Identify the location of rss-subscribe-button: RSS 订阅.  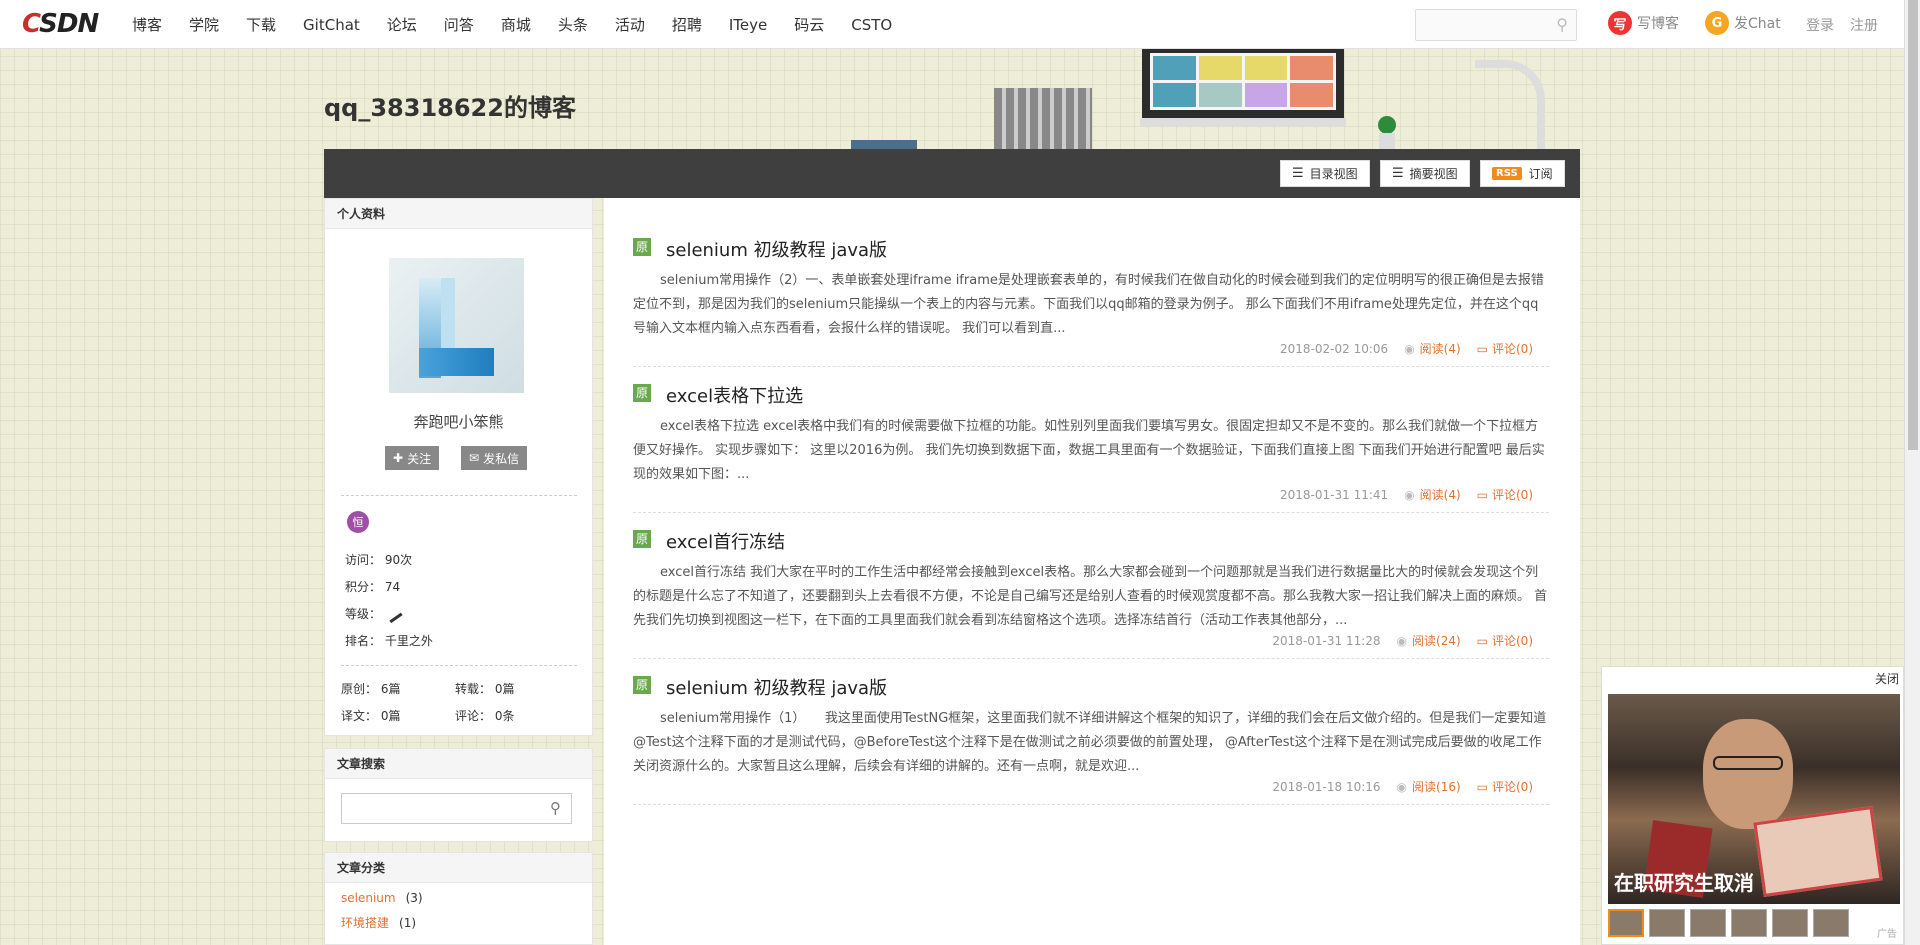
(1522, 173).